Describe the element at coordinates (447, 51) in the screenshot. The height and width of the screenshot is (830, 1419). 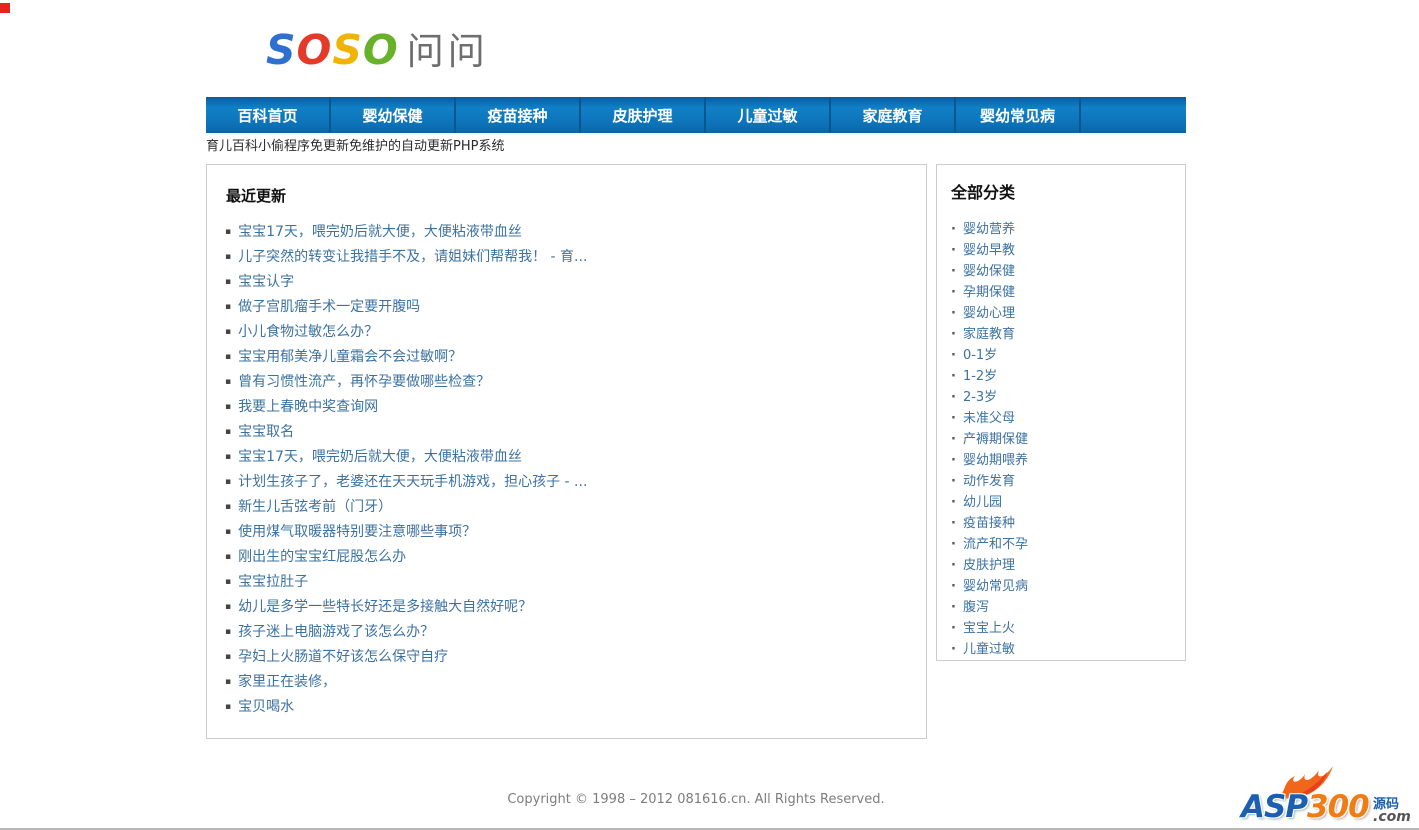
I see `logo-cn-text: 问问` at that location.